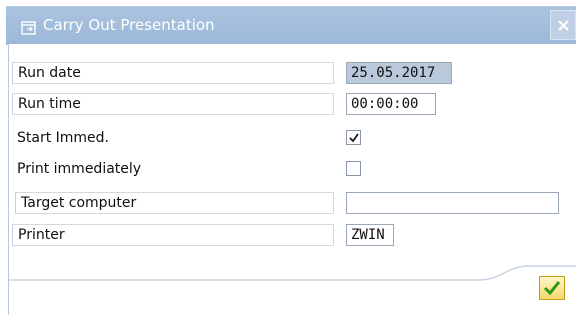 This screenshot has height=315, width=576. What do you see at coordinates (29, 27) in the screenshot?
I see `dialog-icon` at bounding box center [29, 27].